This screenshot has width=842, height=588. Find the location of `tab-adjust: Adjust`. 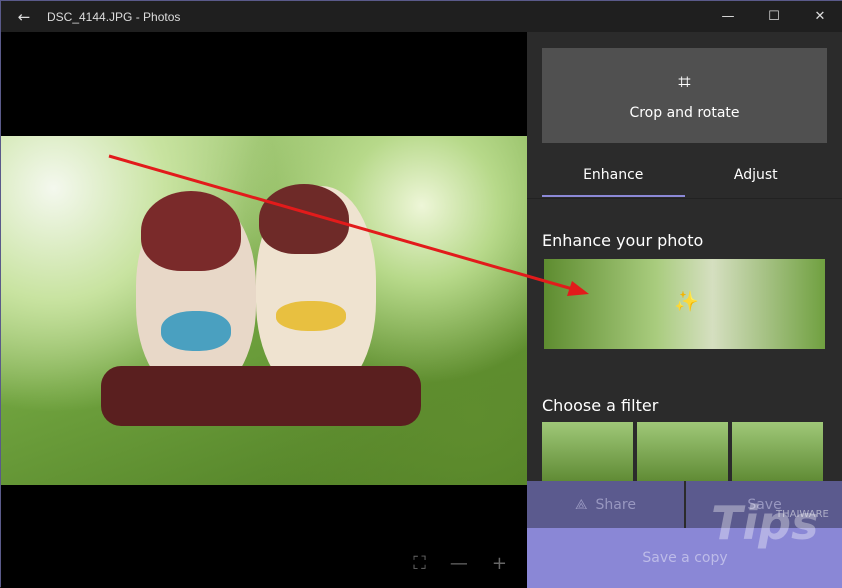

tab-adjust: Adjust is located at coordinates (756, 178).